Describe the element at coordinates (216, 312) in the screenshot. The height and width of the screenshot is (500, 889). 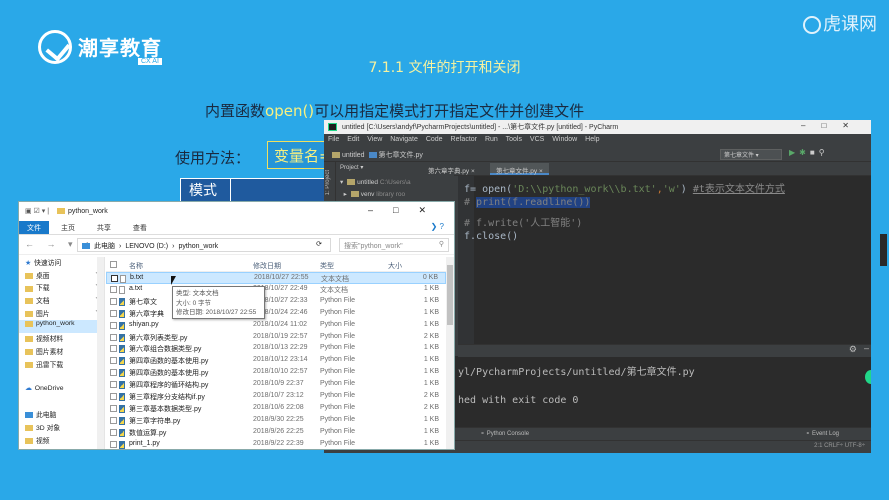
I see `tooltip-modified: 修改日期: 2018/10/27 22:55` at that location.